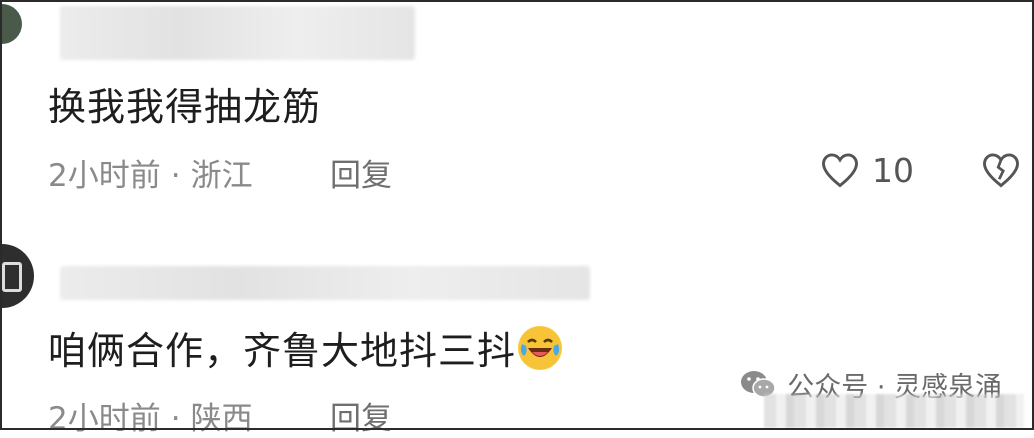 The image size is (1034, 438). What do you see at coordinates (221, 176) in the screenshot?
I see `location: 浙江` at bounding box center [221, 176].